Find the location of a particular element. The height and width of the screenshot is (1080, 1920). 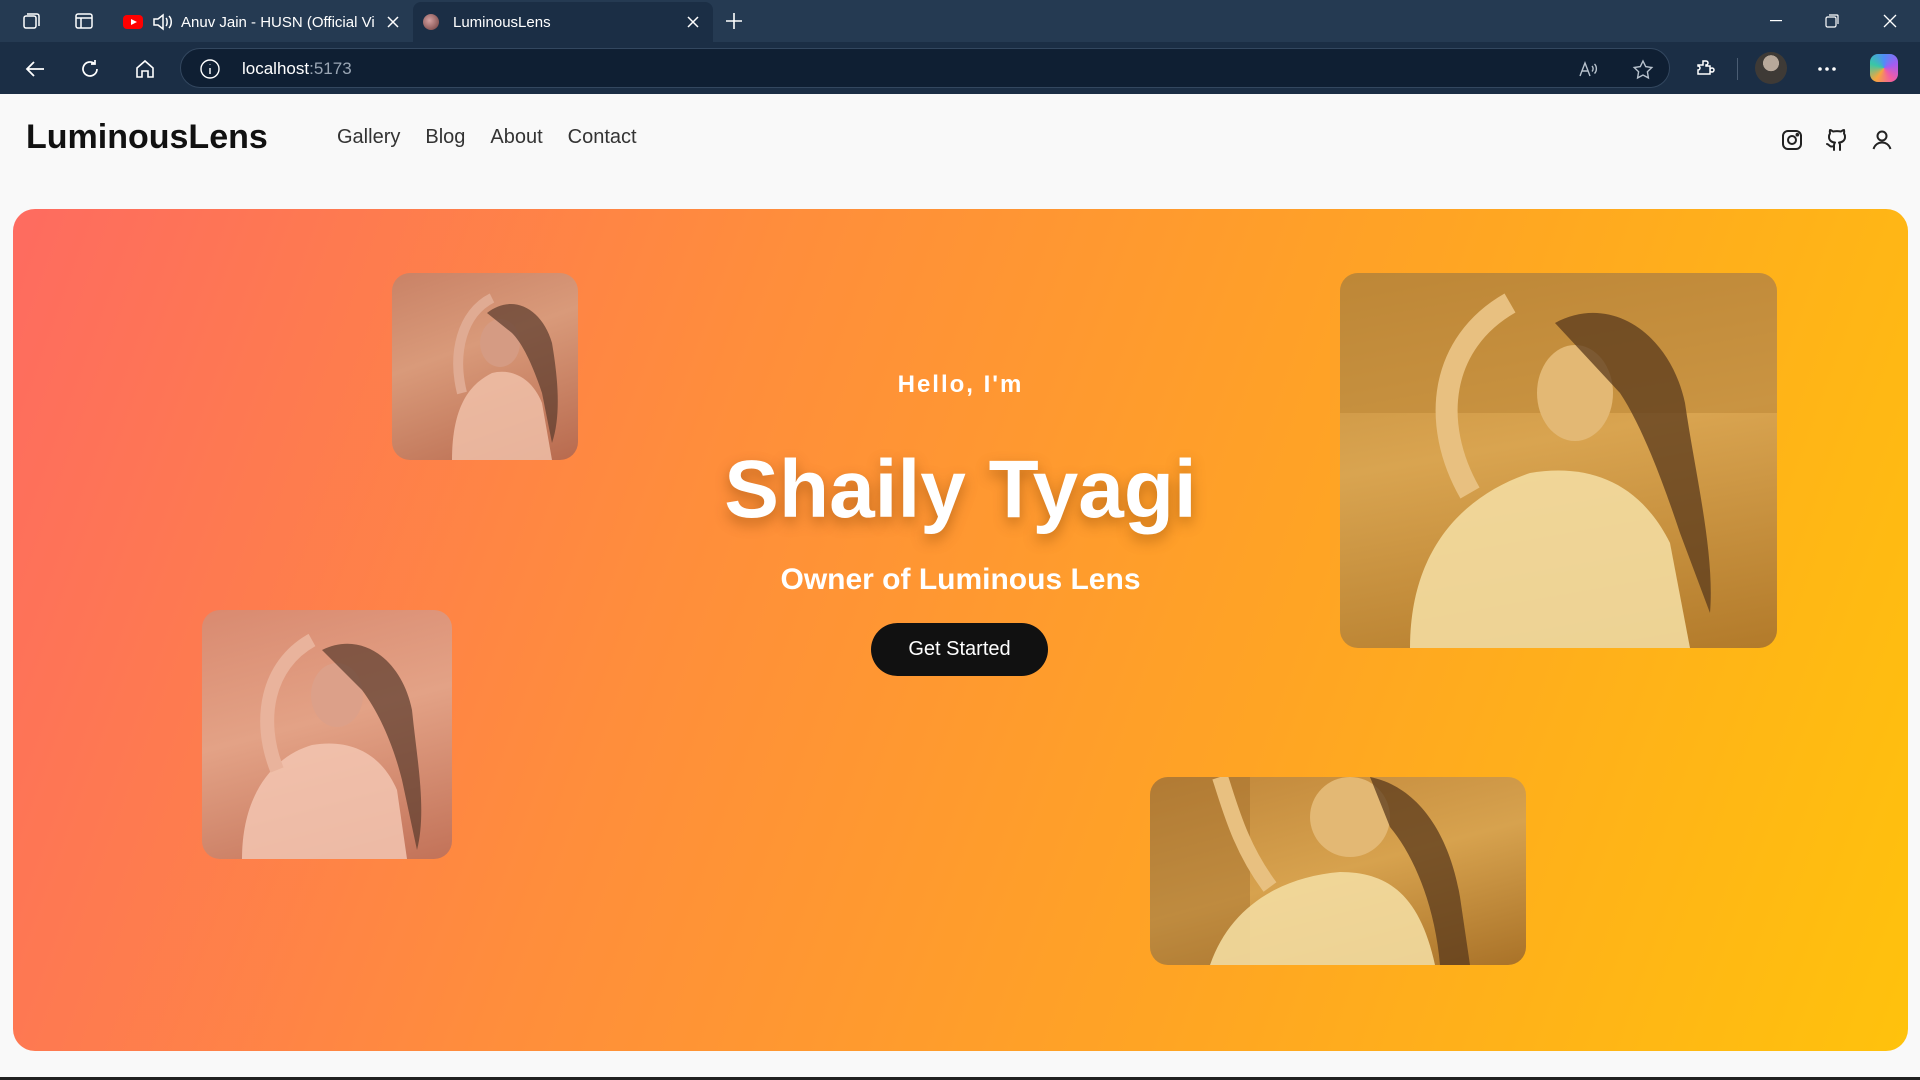

restore-icon is located at coordinates (1832, 21).